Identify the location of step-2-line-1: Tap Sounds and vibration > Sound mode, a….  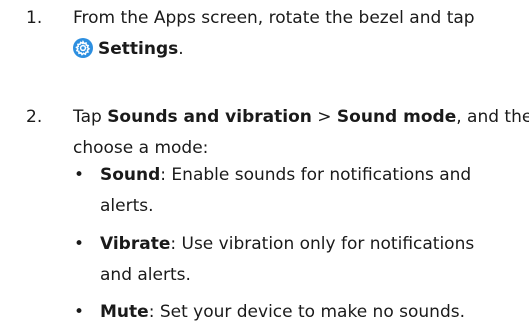
(301, 117).